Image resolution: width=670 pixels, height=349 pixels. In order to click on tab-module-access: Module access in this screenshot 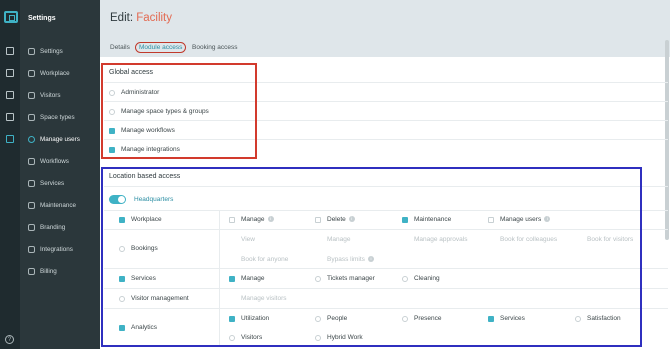, I will do `click(161, 47)`.